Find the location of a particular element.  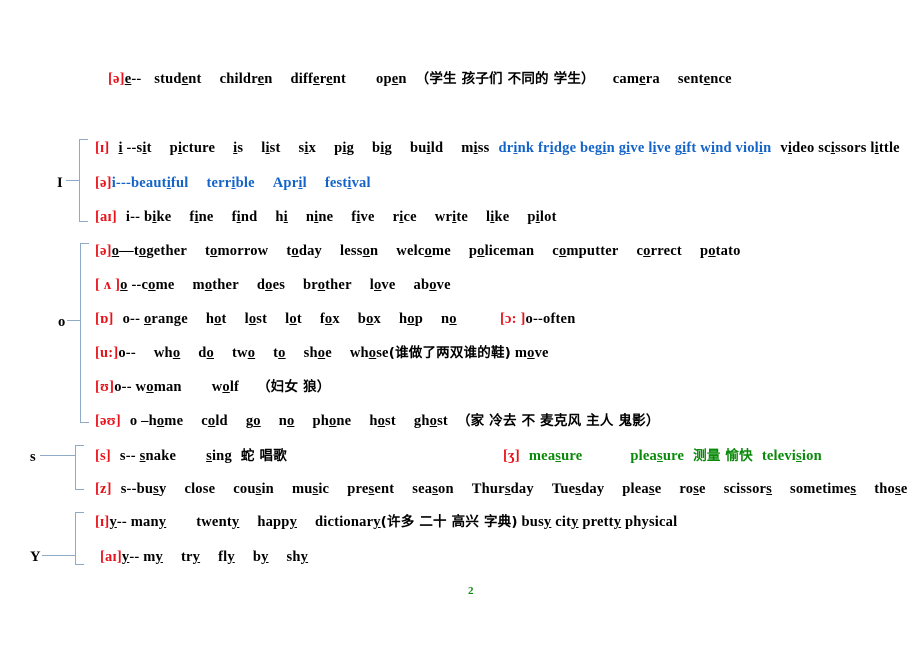

word-list-black: try fly by shy is located at coordinates (244, 557).